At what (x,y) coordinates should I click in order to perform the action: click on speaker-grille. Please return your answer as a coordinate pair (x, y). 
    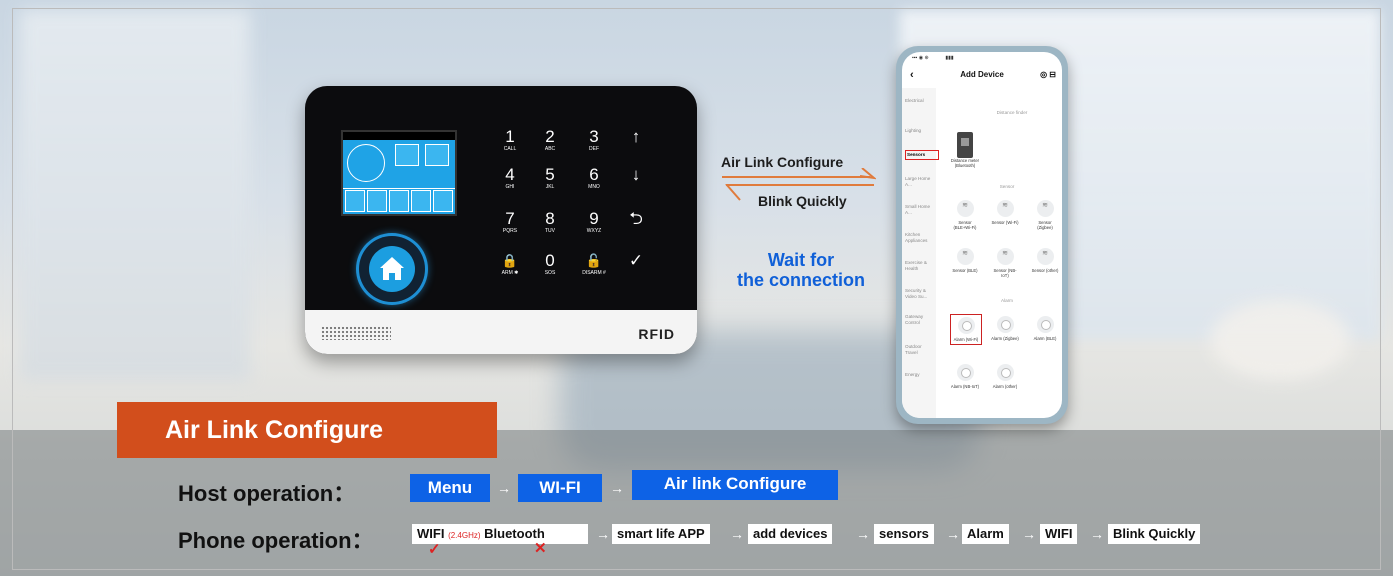
    Looking at the image, I should click on (356, 333).